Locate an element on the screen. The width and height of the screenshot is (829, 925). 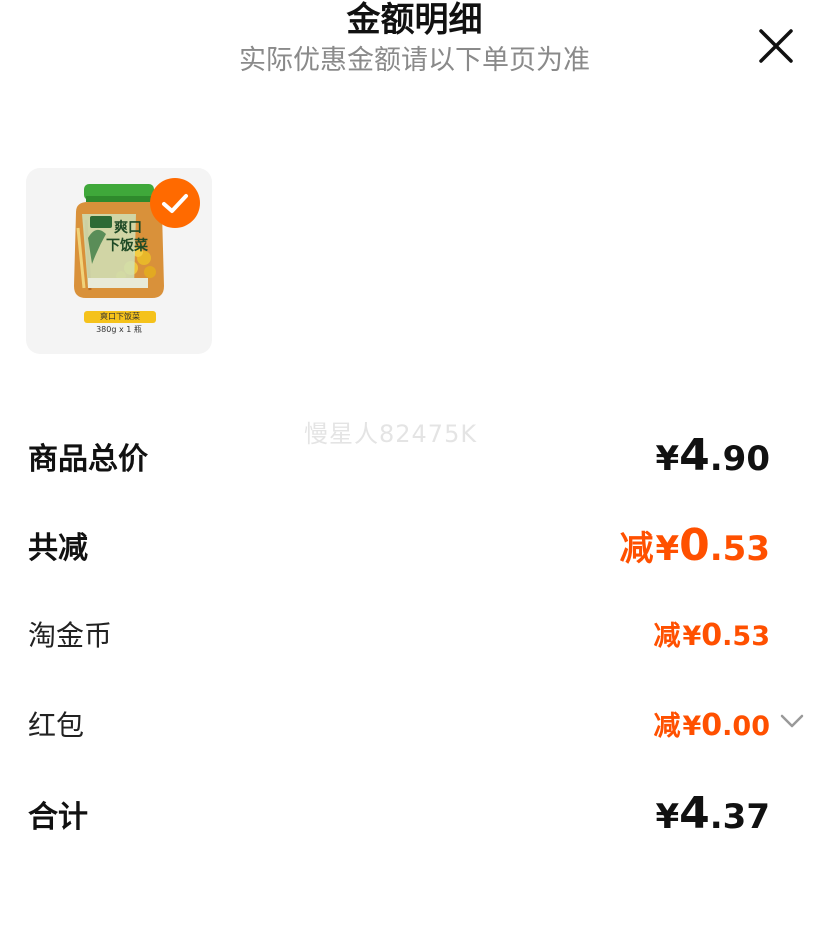
jar-text-2: 下饭菜 is located at coordinates (127, 245).